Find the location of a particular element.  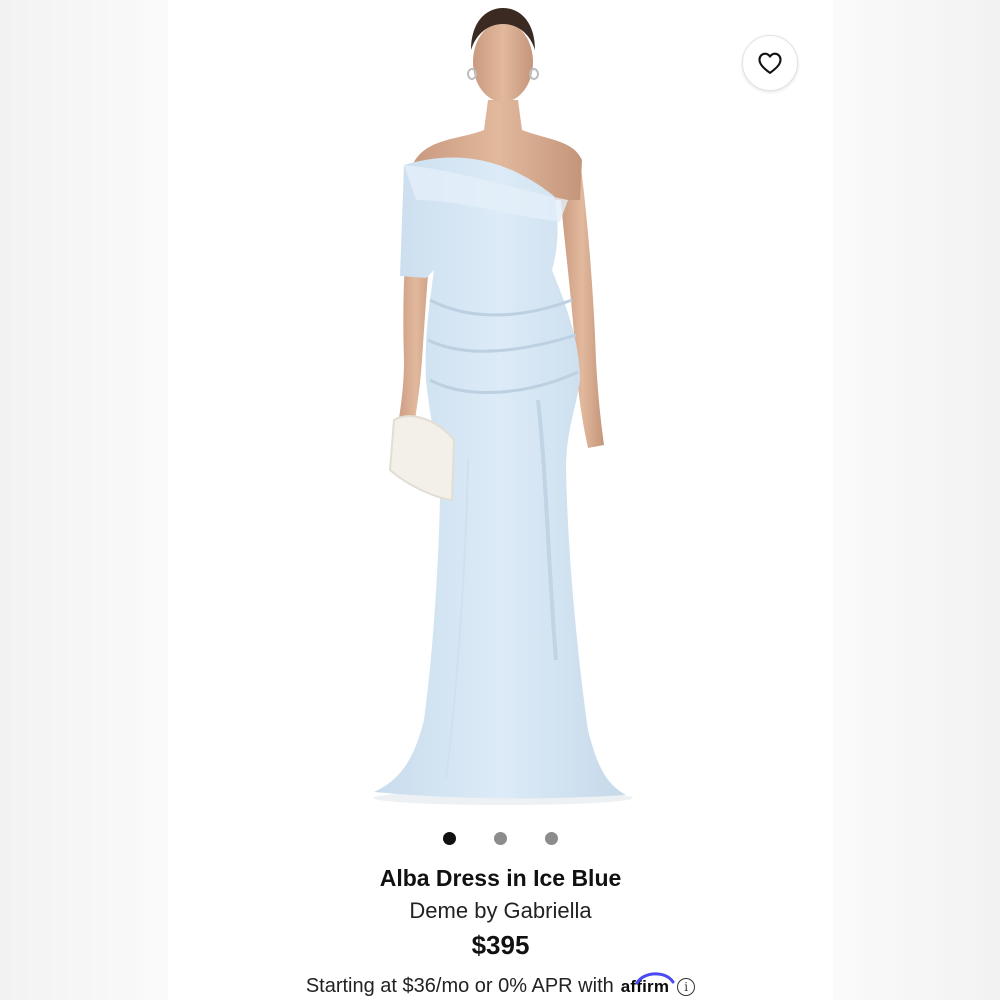

affirm-arc-icon is located at coordinates (655, 977).